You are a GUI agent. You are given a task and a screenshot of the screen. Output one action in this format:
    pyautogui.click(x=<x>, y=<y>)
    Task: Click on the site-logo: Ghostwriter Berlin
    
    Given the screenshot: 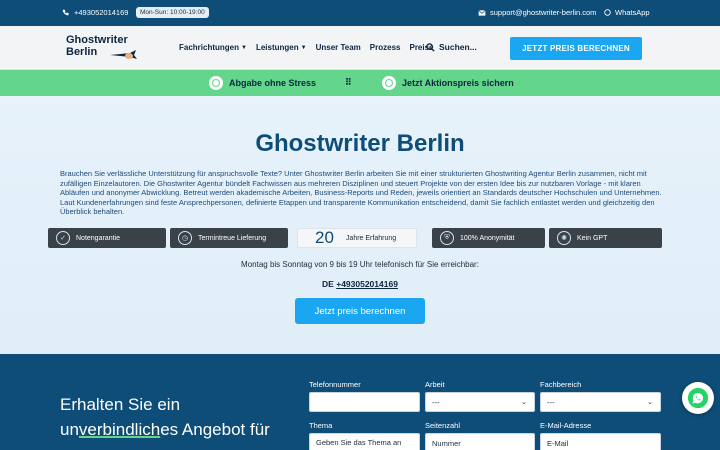 What is the action you would take?
    pyautogui.click(x=101, y=46)
    